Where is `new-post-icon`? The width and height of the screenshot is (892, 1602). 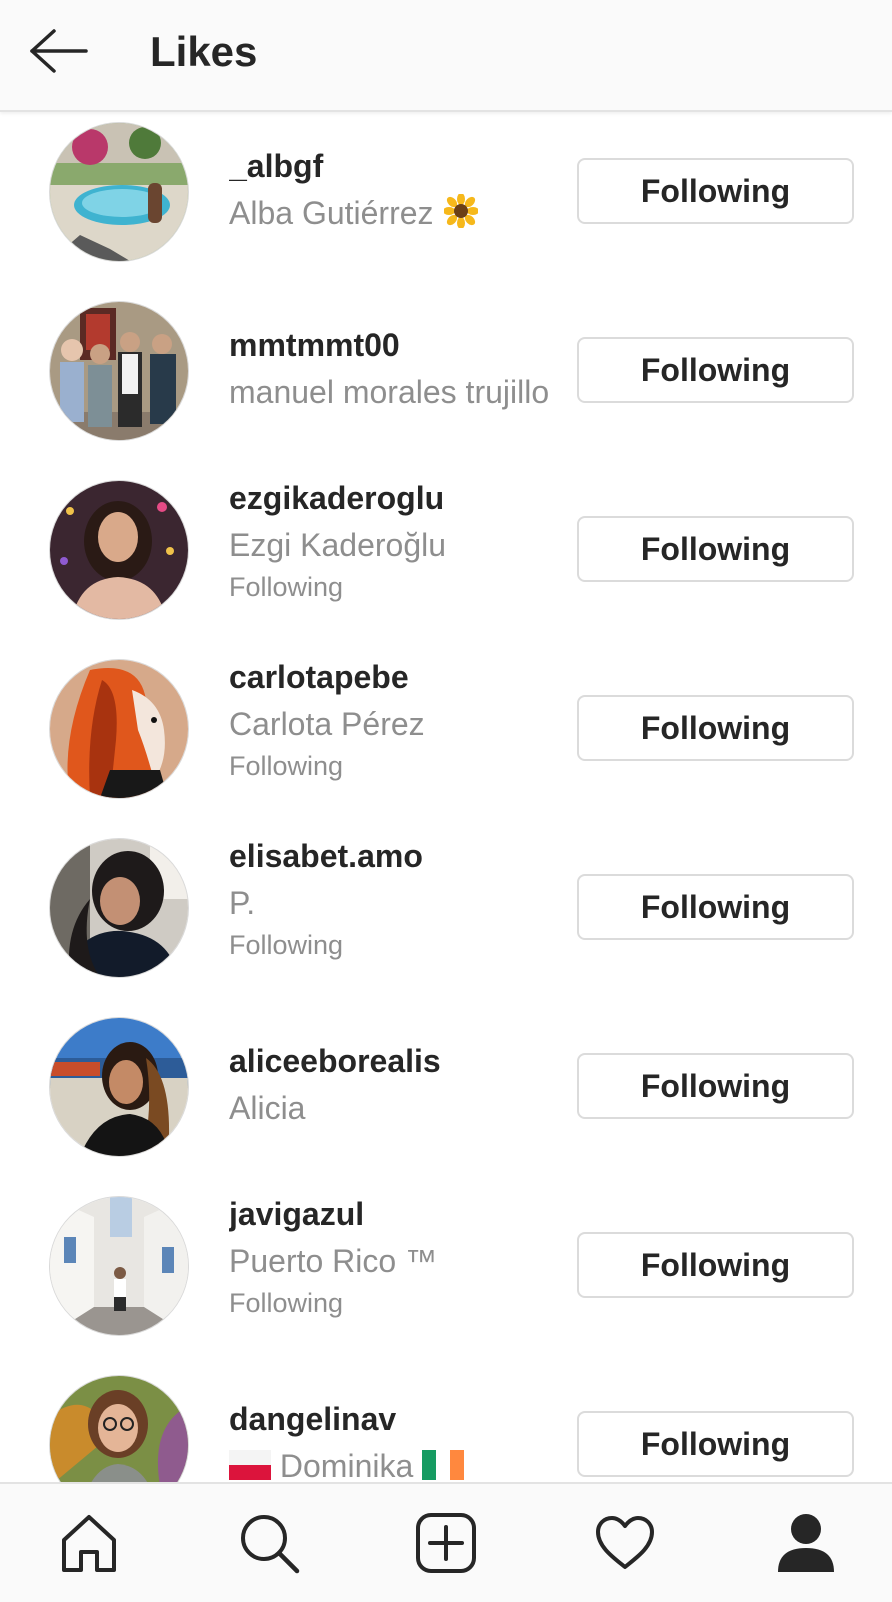 new-post-icon is located at coordinates (446, 1543).